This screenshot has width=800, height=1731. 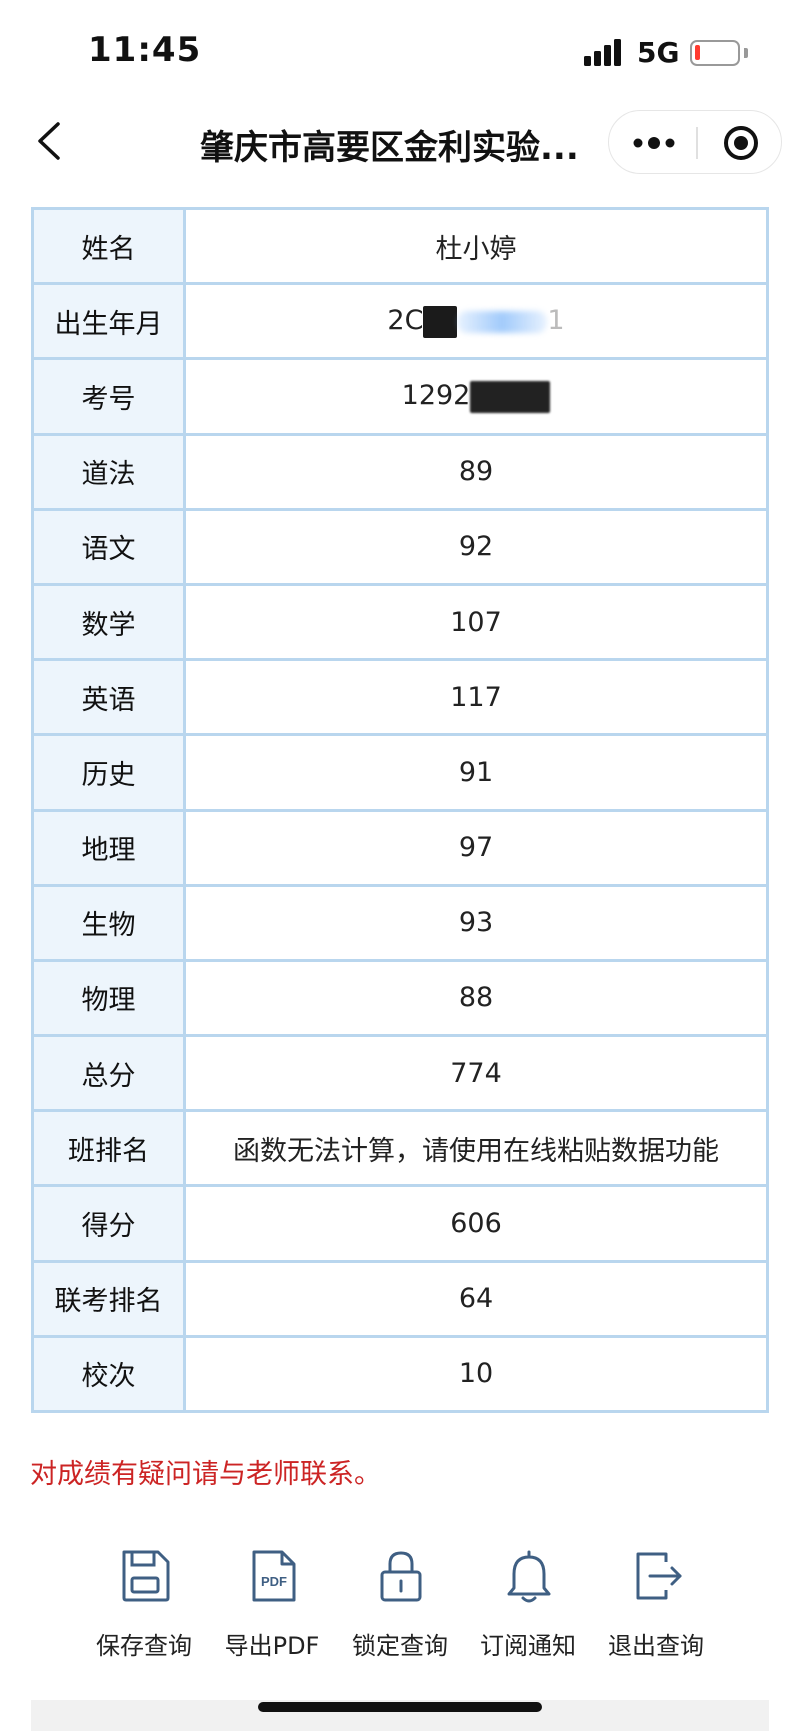 What do you see at coordinates (476, 249) in the screenshot?
I see `student-name: 杜小婷` at bounding box center [476, 249].